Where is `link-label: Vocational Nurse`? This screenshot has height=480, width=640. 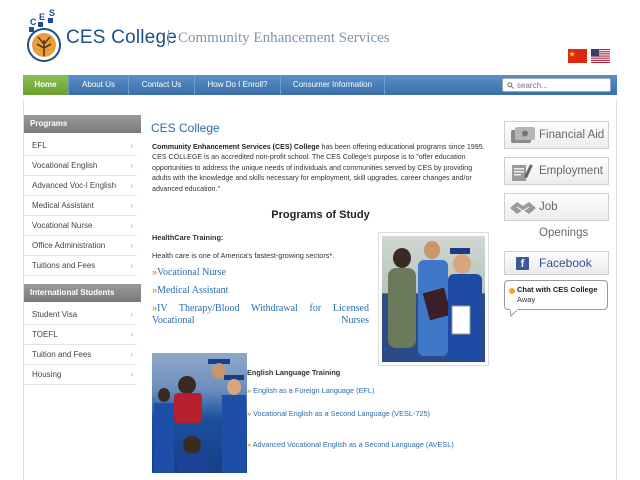
link-label: Vocational Nurse is located at coordinates (191, 272).